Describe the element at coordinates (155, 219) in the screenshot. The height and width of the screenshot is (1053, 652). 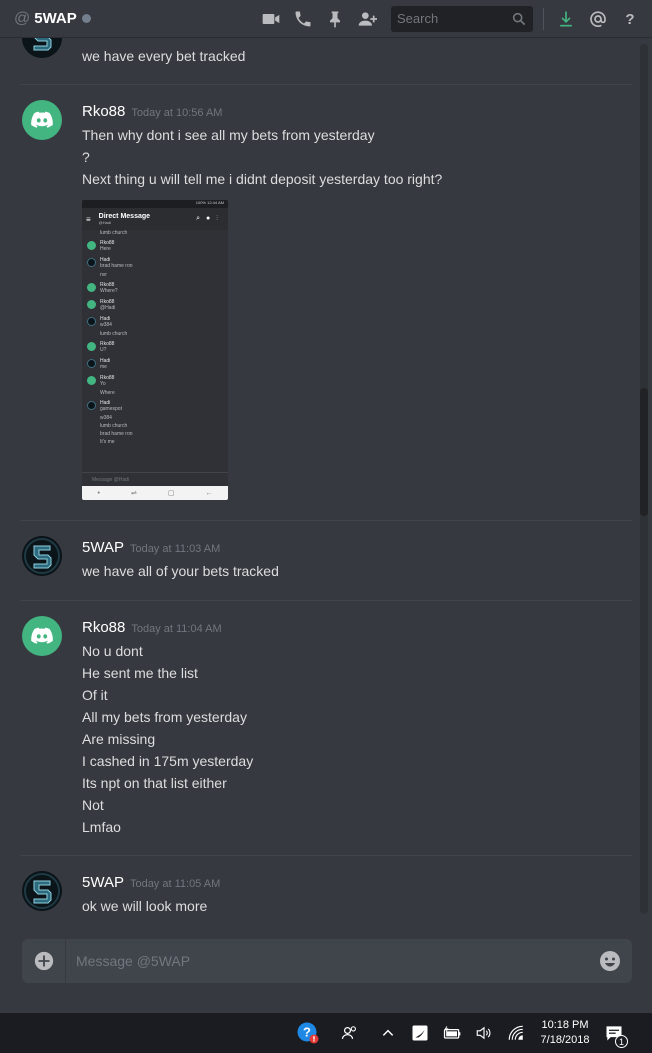
I see `embed-header: ≡ Direct Message @Hadi ⌕●⋮` at that location.